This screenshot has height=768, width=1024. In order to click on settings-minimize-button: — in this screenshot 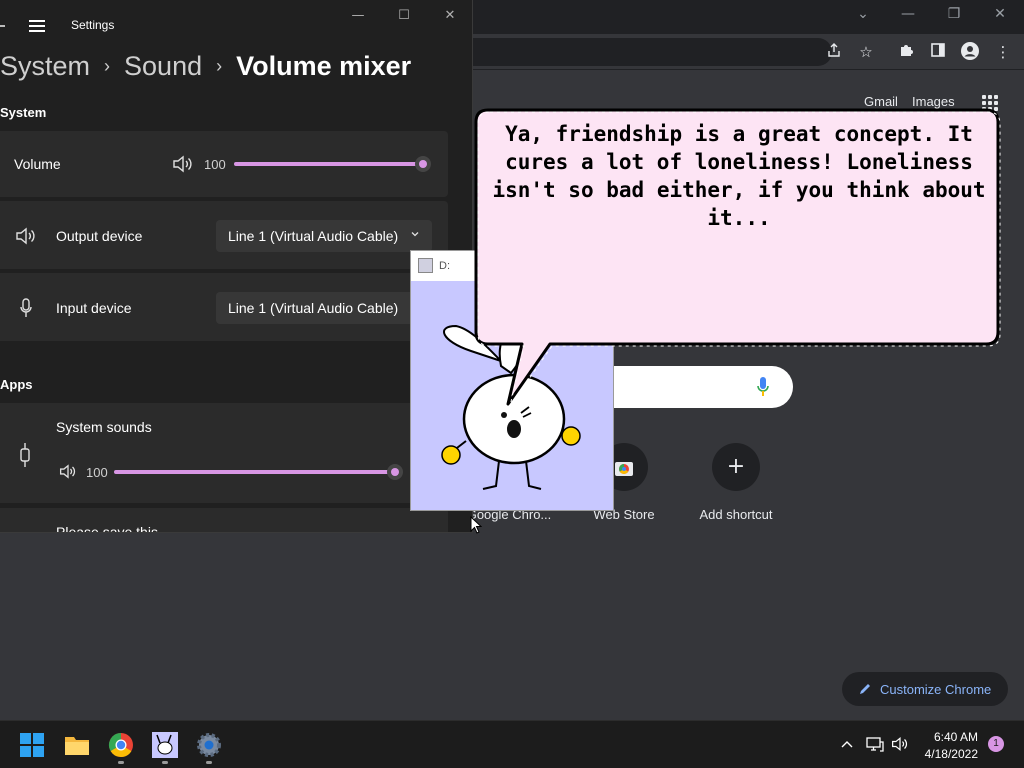, I will do `click(358, 15)`.